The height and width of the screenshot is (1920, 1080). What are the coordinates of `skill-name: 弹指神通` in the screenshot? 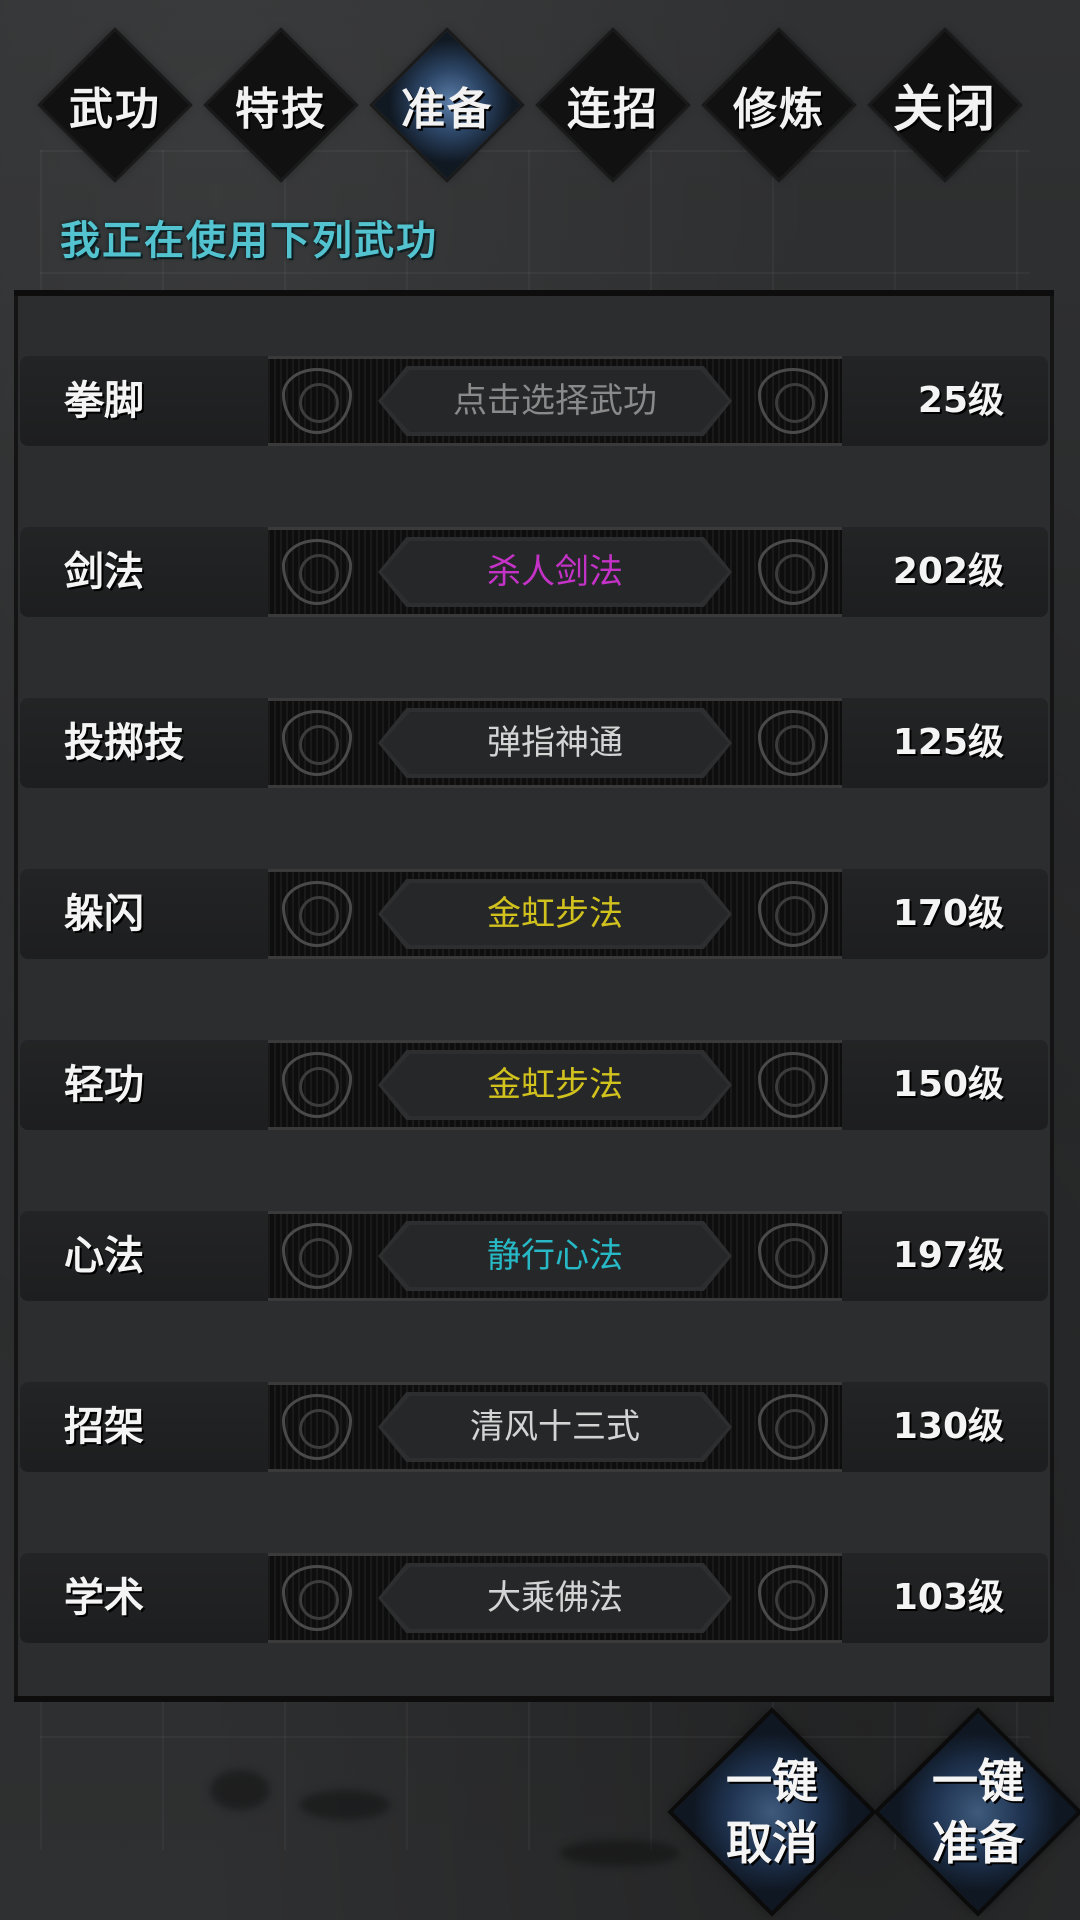 It's located at (555, 743).